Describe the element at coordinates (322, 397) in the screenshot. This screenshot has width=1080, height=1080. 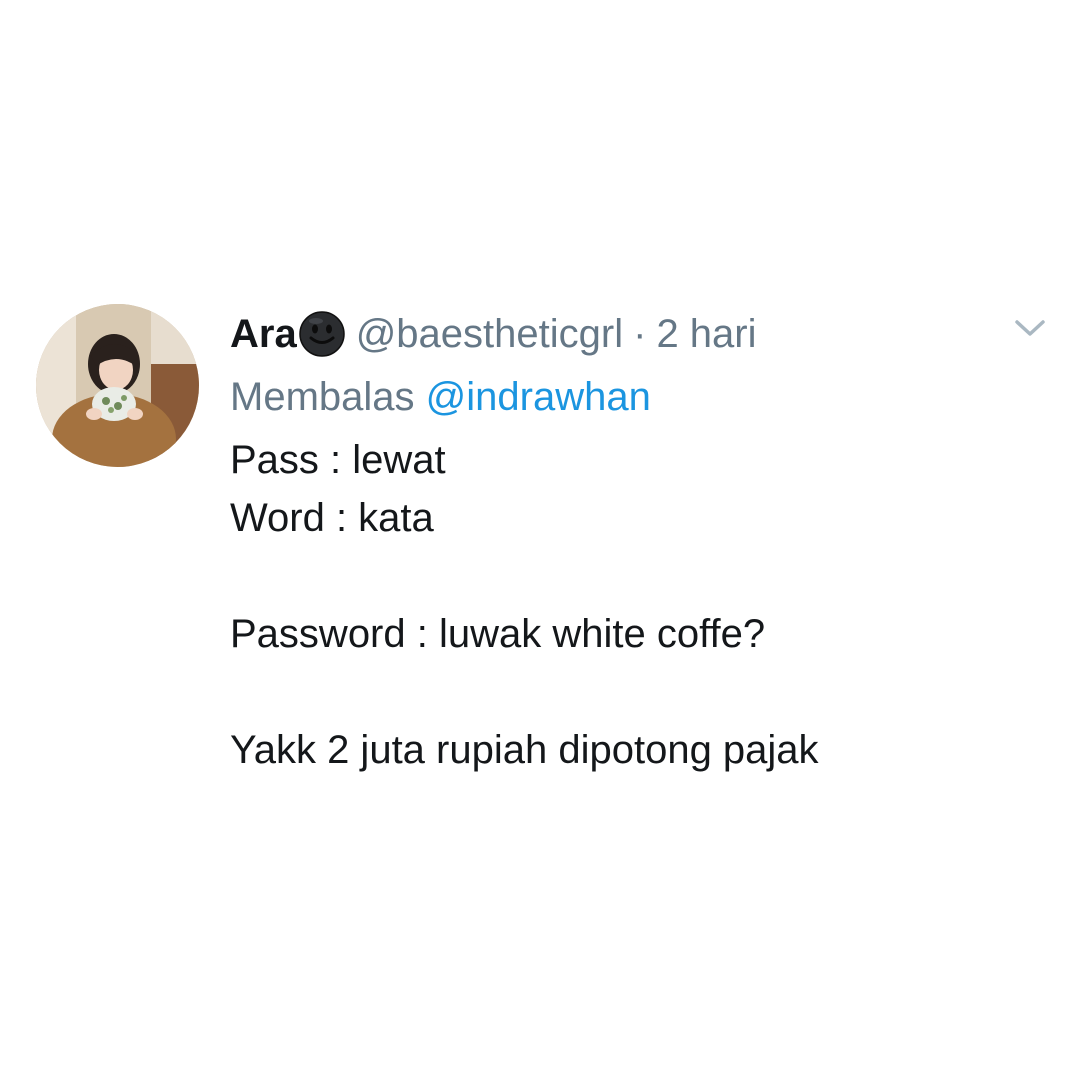
I see `reply-prefix: Membalas` at that location.